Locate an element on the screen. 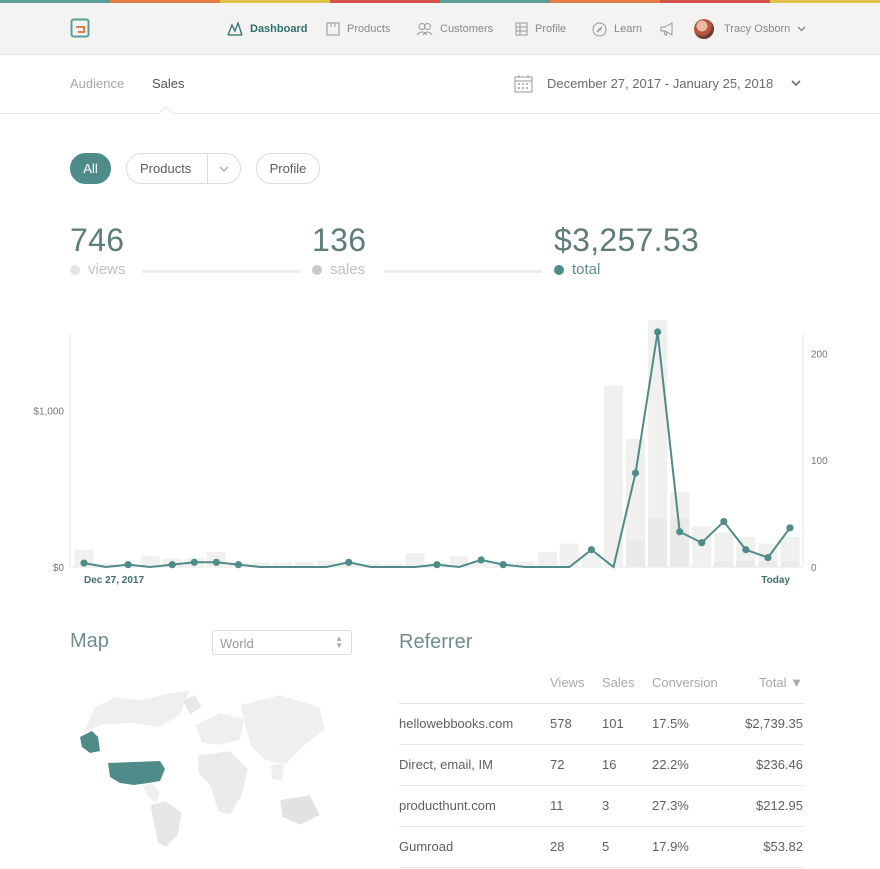 The image size is (880, 869). stat-total-value: $3,257.53 is located at coordinates (627, 240).